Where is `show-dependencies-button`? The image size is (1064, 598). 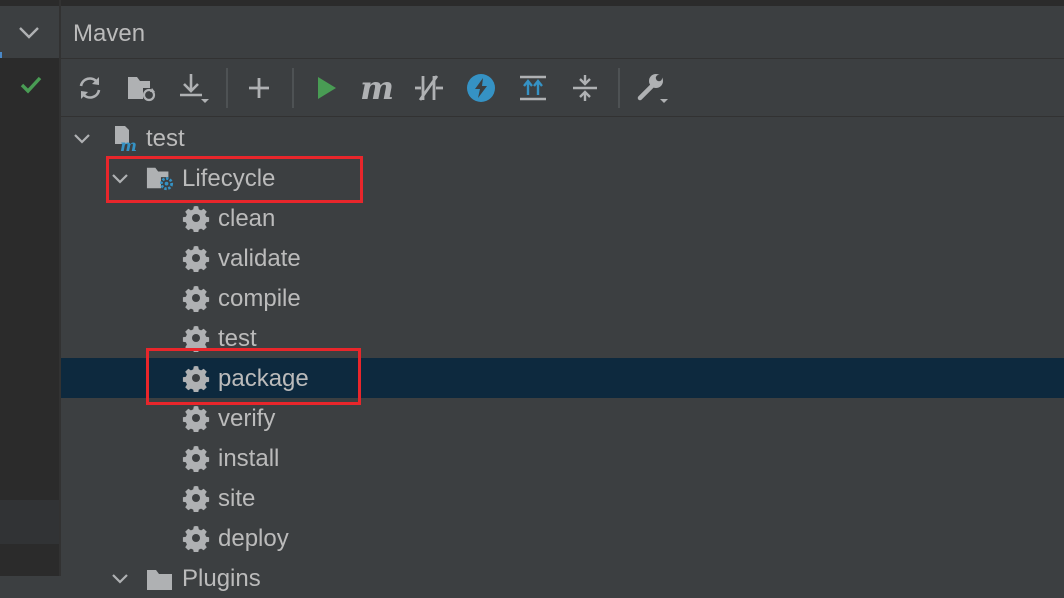 show-dependencies-button is located at coordinates (533, 88).